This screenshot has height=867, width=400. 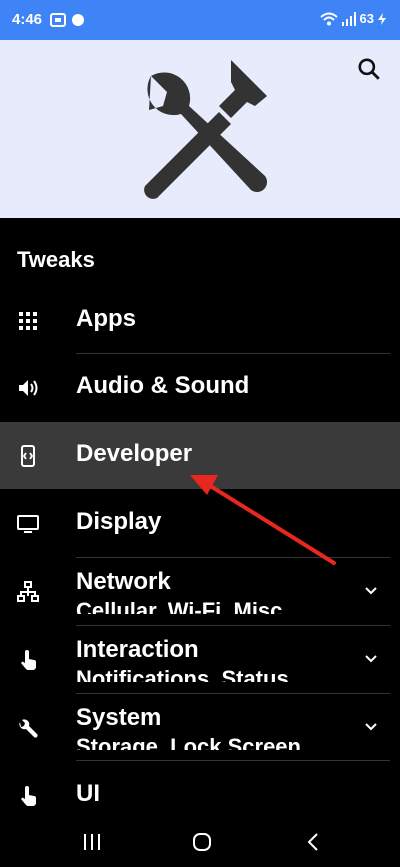 What do you see at coordinates (200, 727) in the screenshot?
I see `menu-item-system: System Storage, Lock Screen` at bounding box center [200, 727].